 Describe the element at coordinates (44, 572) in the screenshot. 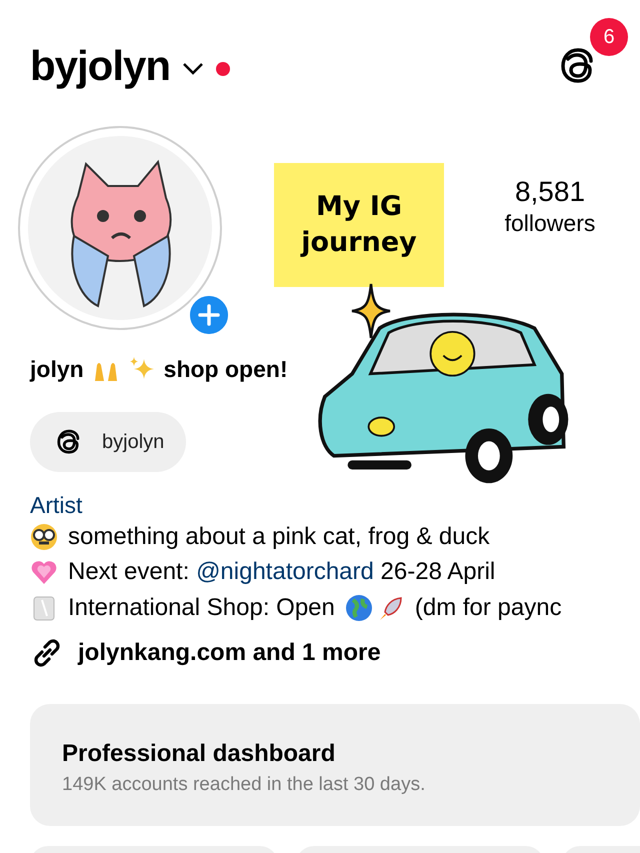

I see `heart-emoji-icon` at that location.